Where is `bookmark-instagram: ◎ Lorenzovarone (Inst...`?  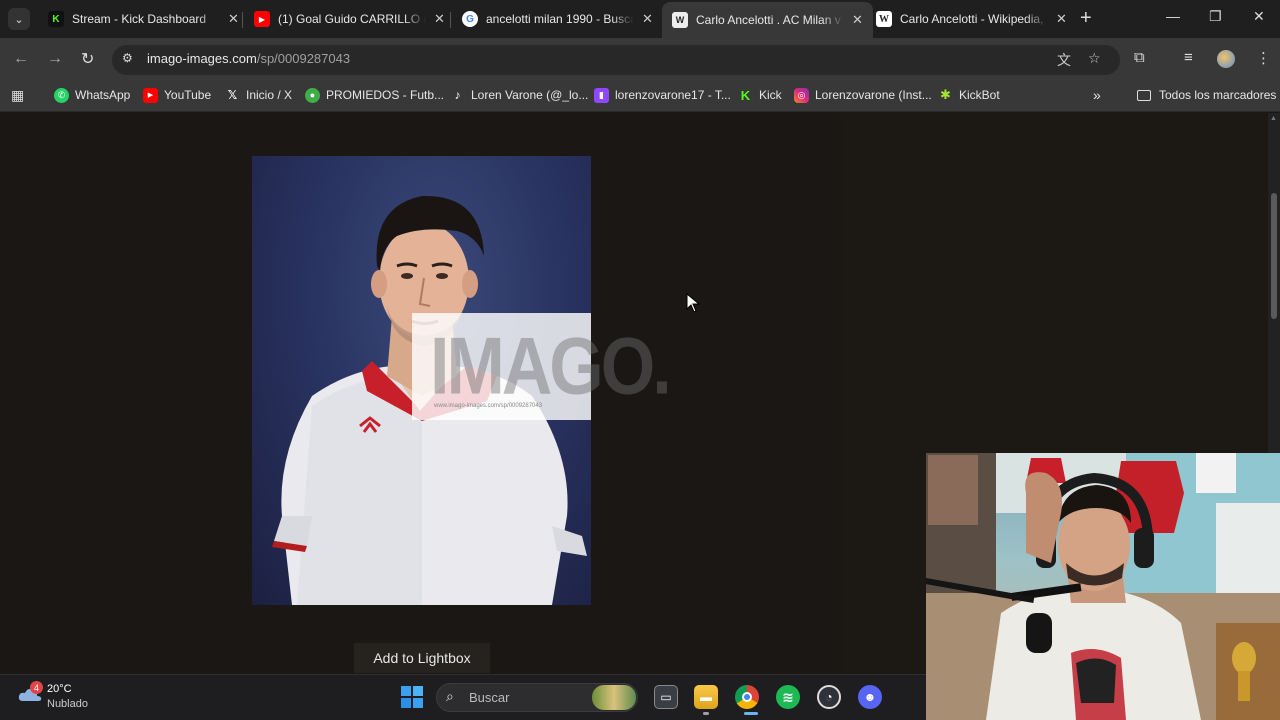 bookmark-instagram: ◎ Lorenzovarone (Inst... is located at coordinates (863, 95).